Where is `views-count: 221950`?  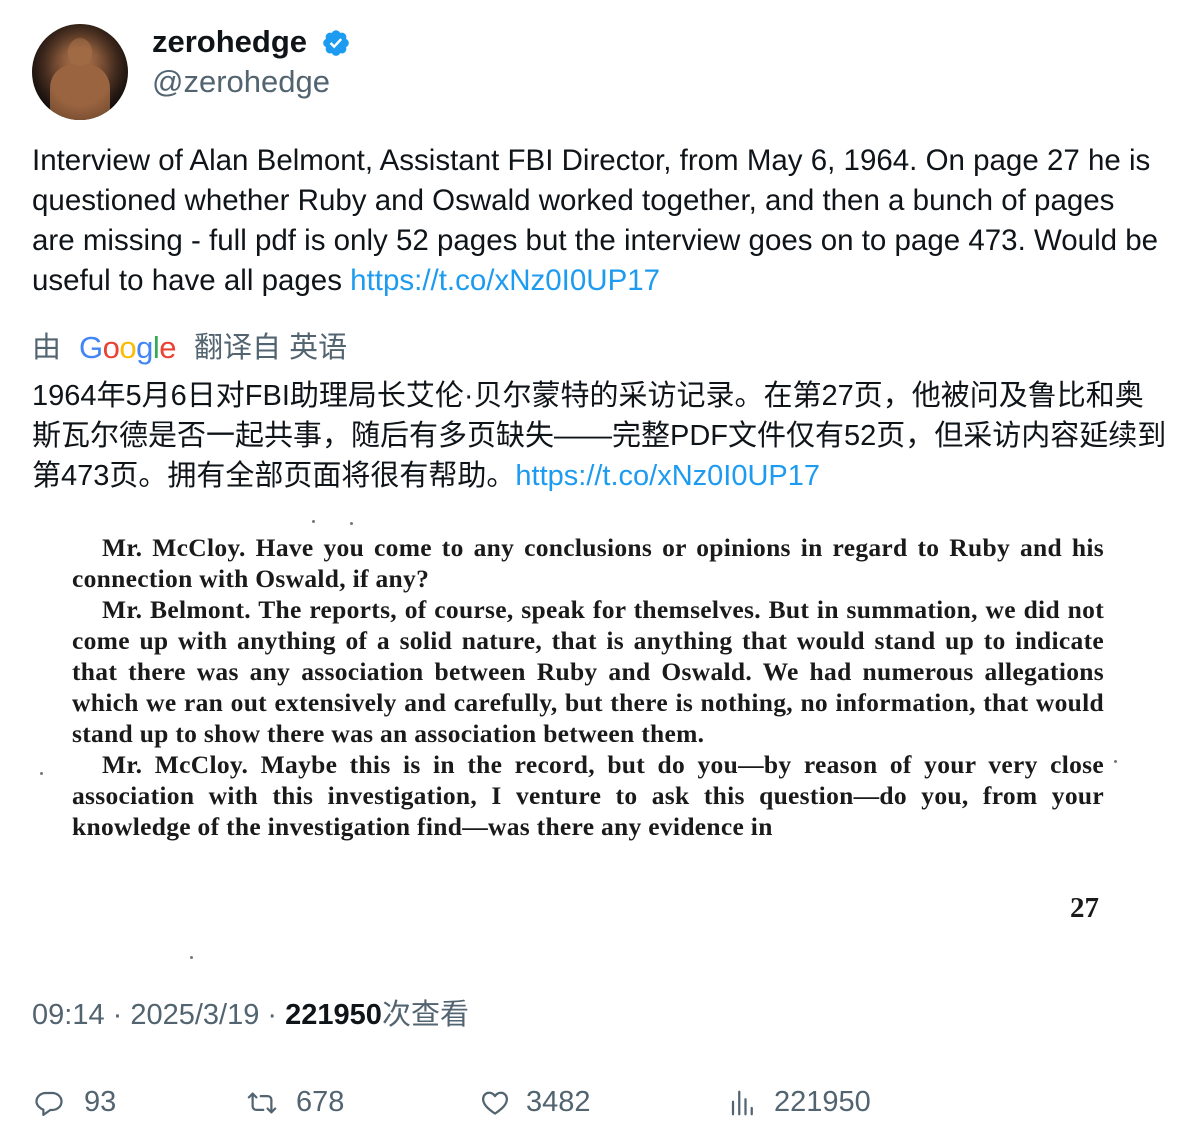
views-count: 221950 is located at coordinates (822, 1102).